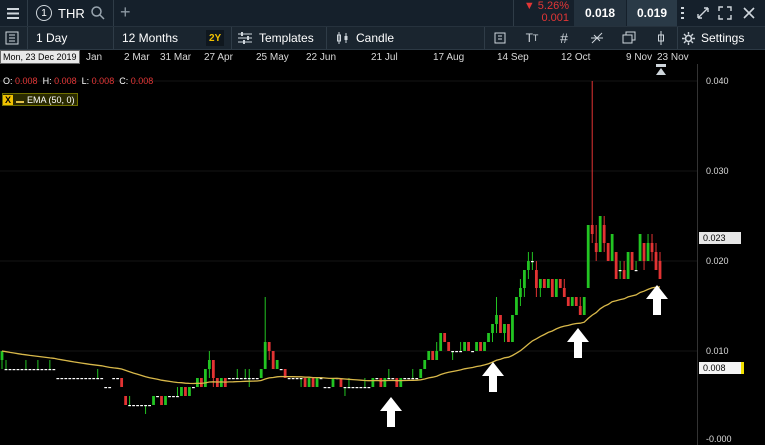  Describe the element at coordinates (639, 57) in the screenshot. I see `date-tick: 9 Nov` at that location.